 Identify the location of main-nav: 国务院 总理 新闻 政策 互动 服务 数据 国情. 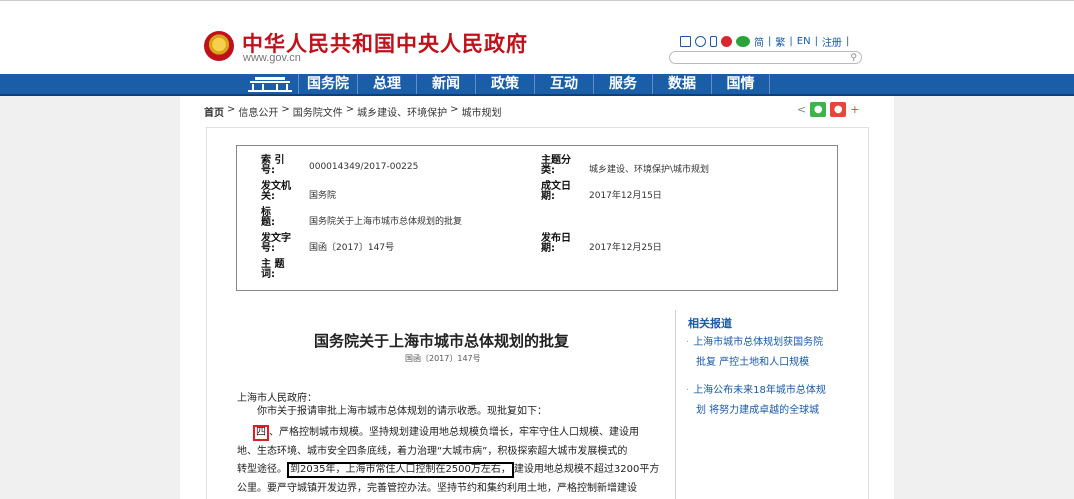
(537, 85).